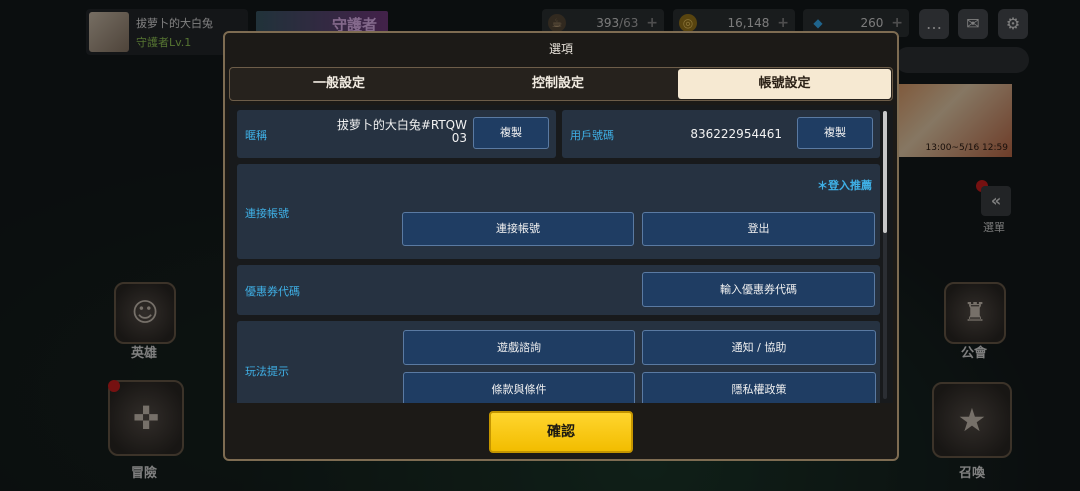 This screenshot has width=1080, height=491. What do you see at coordinates (519, 387) in the screenshot?
I see `terms-button: 條款與條件` at bounding box center [519, 387].